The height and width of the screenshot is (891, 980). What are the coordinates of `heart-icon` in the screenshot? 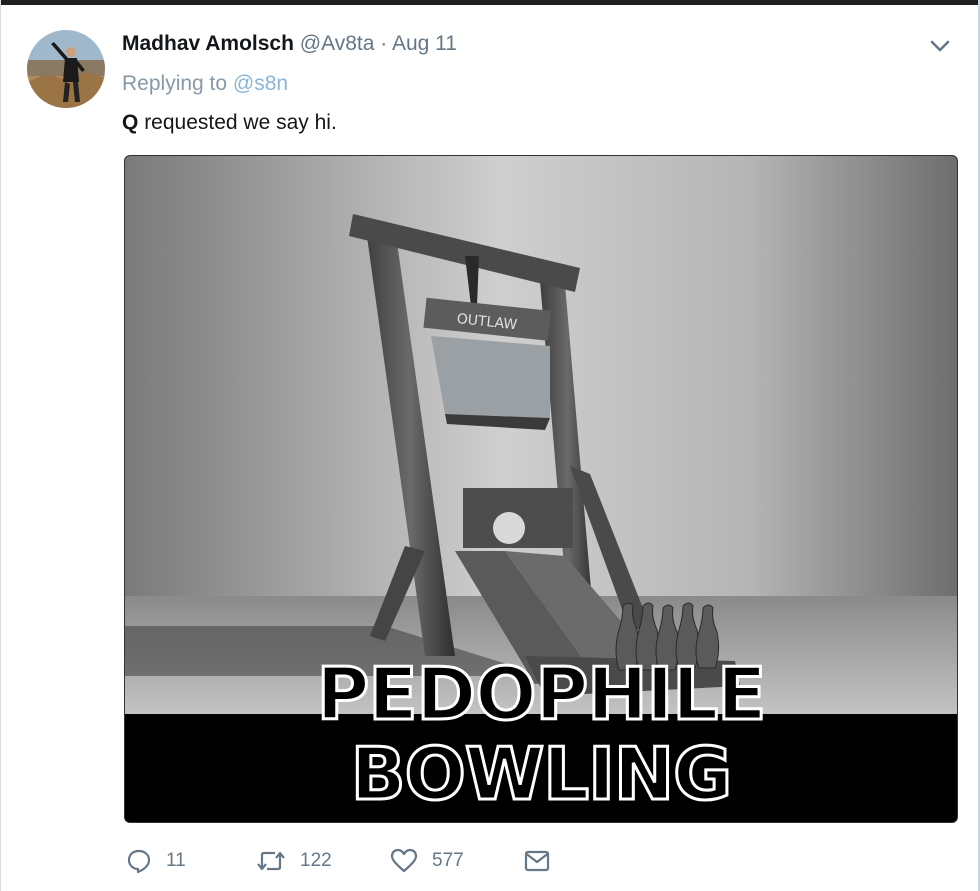 It's located at (404, 860).